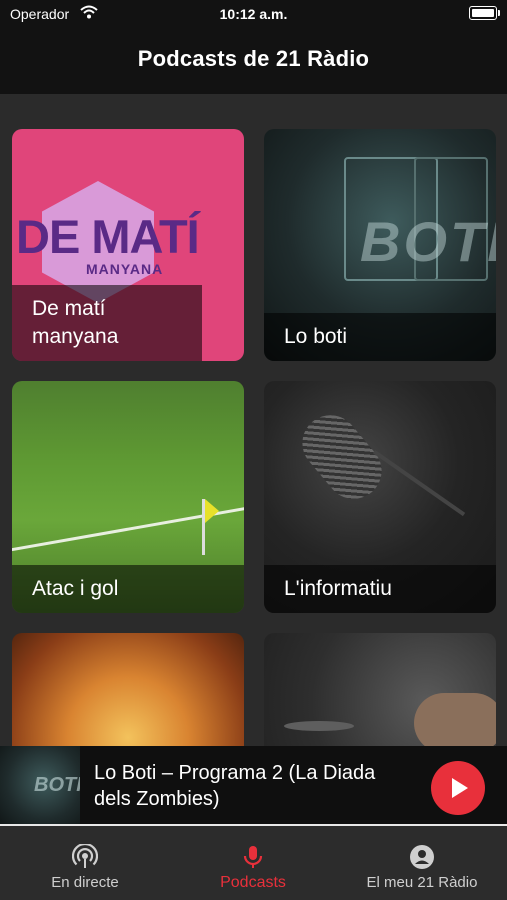 The image size is (507, 900). Describe the element at coordinates (319, 726) in the screenshot. I see `cup-art` at that location.